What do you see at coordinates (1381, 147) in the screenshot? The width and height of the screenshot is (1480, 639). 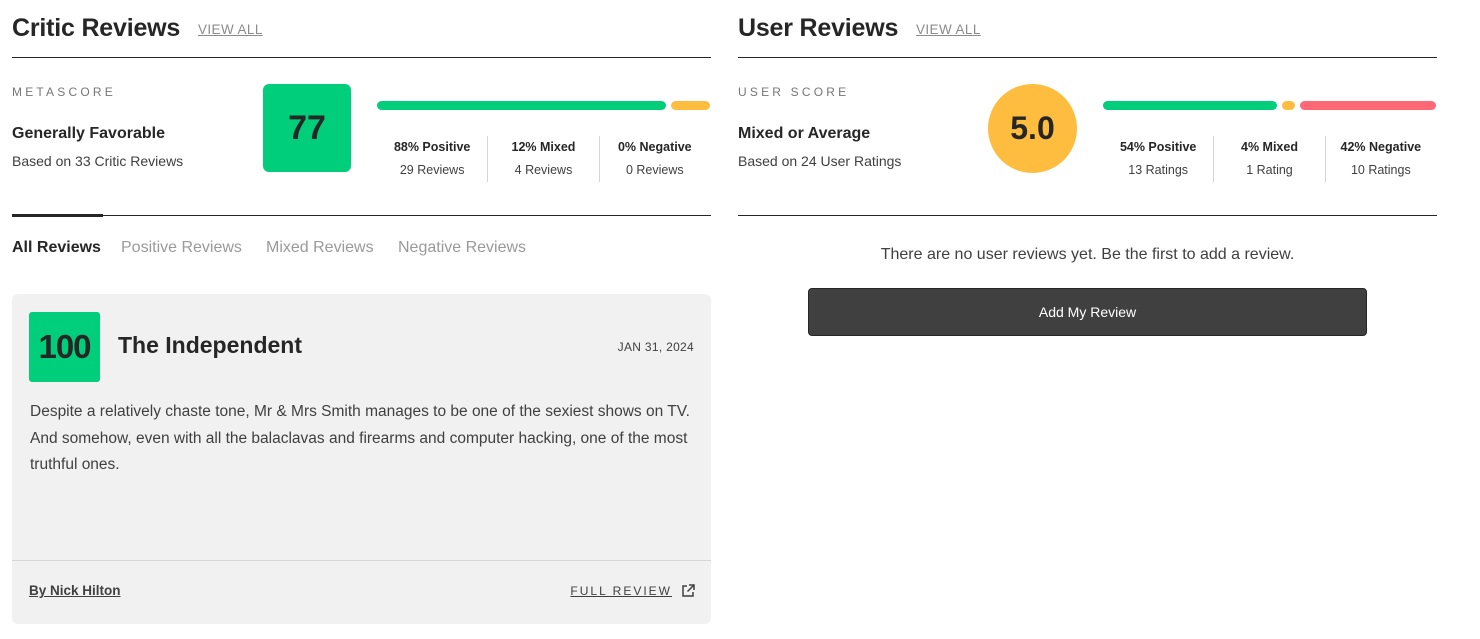 I see `user-negative-percent: 42% Negative` at bounding box center [1381, 147].